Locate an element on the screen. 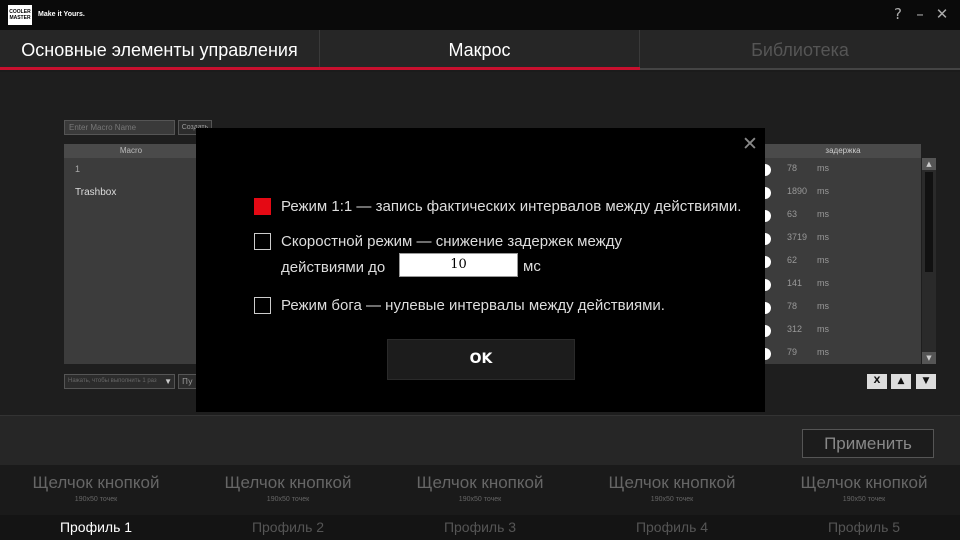 The image size is (960, 540). delay-value: 141 is located at coordinates (795, 283).